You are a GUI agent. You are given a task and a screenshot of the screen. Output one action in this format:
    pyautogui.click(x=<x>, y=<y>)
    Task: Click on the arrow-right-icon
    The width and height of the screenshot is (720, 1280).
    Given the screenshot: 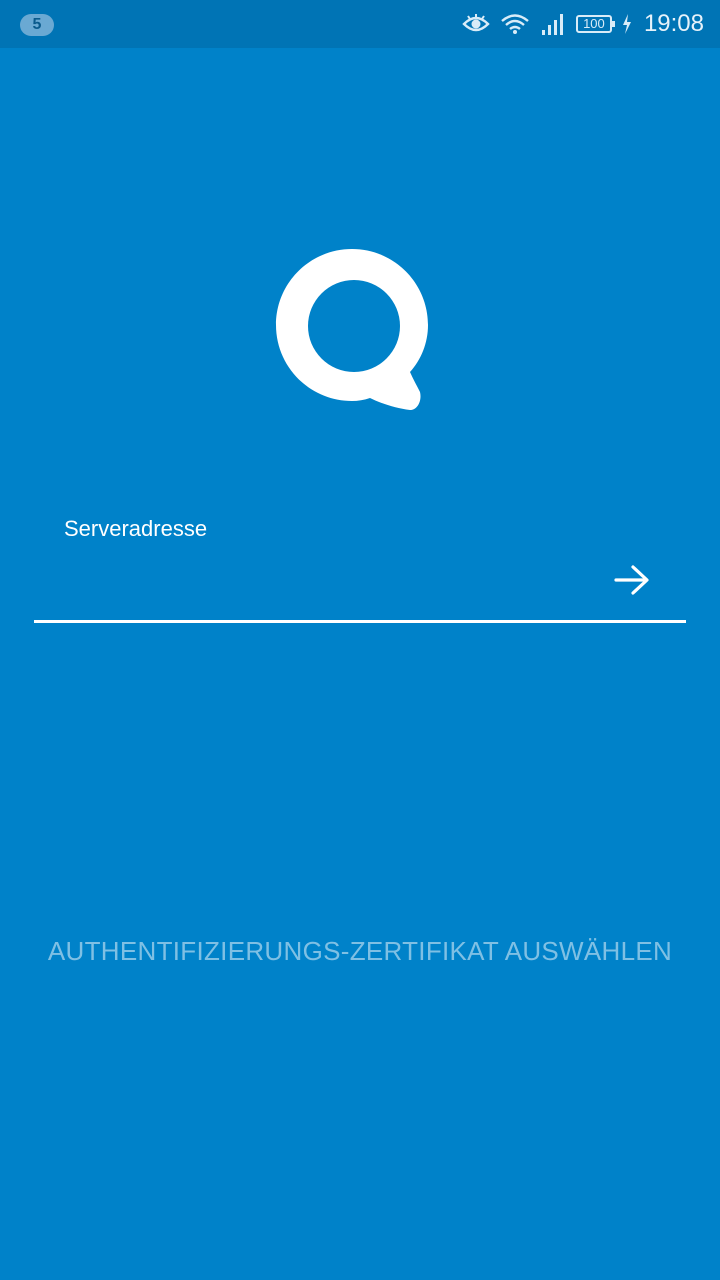 What is the action you would take?
    pyautogui.click(x=632, y=582)
    